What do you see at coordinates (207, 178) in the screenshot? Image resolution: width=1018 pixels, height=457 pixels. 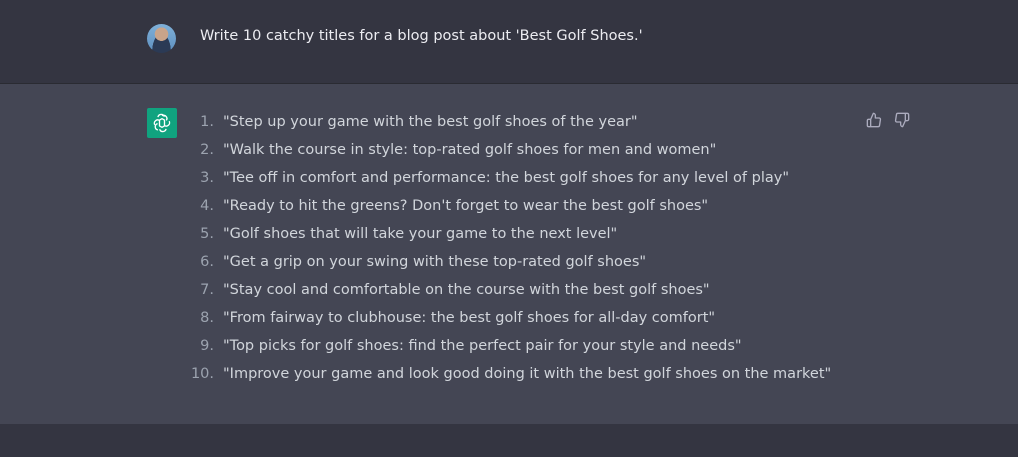 I see `item-number: 3.` at bounding box center [207, 178].